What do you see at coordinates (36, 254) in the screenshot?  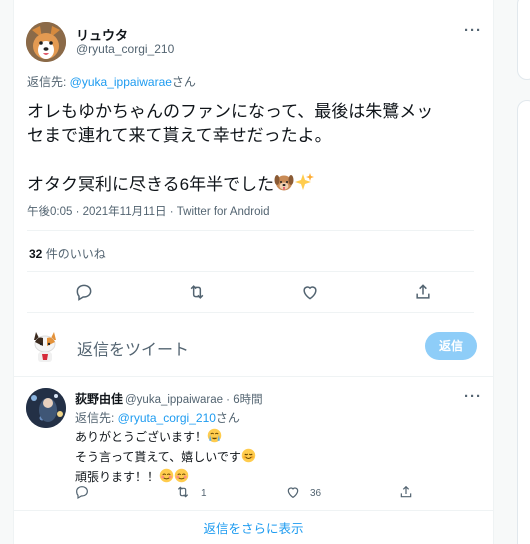 I see `likes-count: 32` at bounding box center [36, 254].